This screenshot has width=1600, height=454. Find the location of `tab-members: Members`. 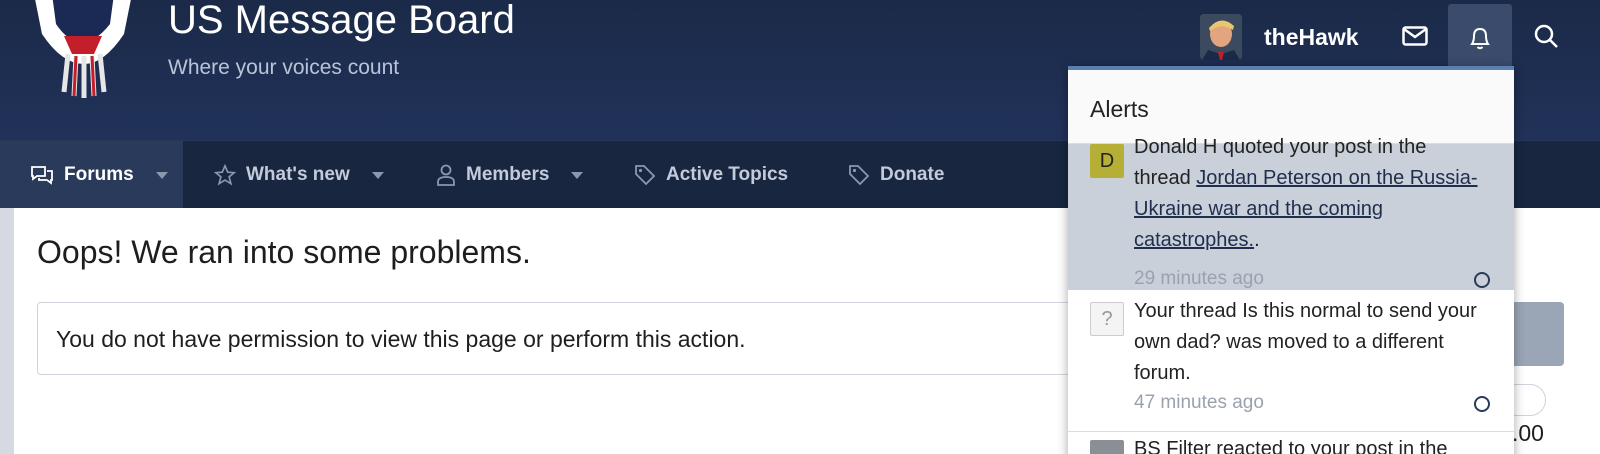

tab-members: Members is located at coordinates (510, 175).